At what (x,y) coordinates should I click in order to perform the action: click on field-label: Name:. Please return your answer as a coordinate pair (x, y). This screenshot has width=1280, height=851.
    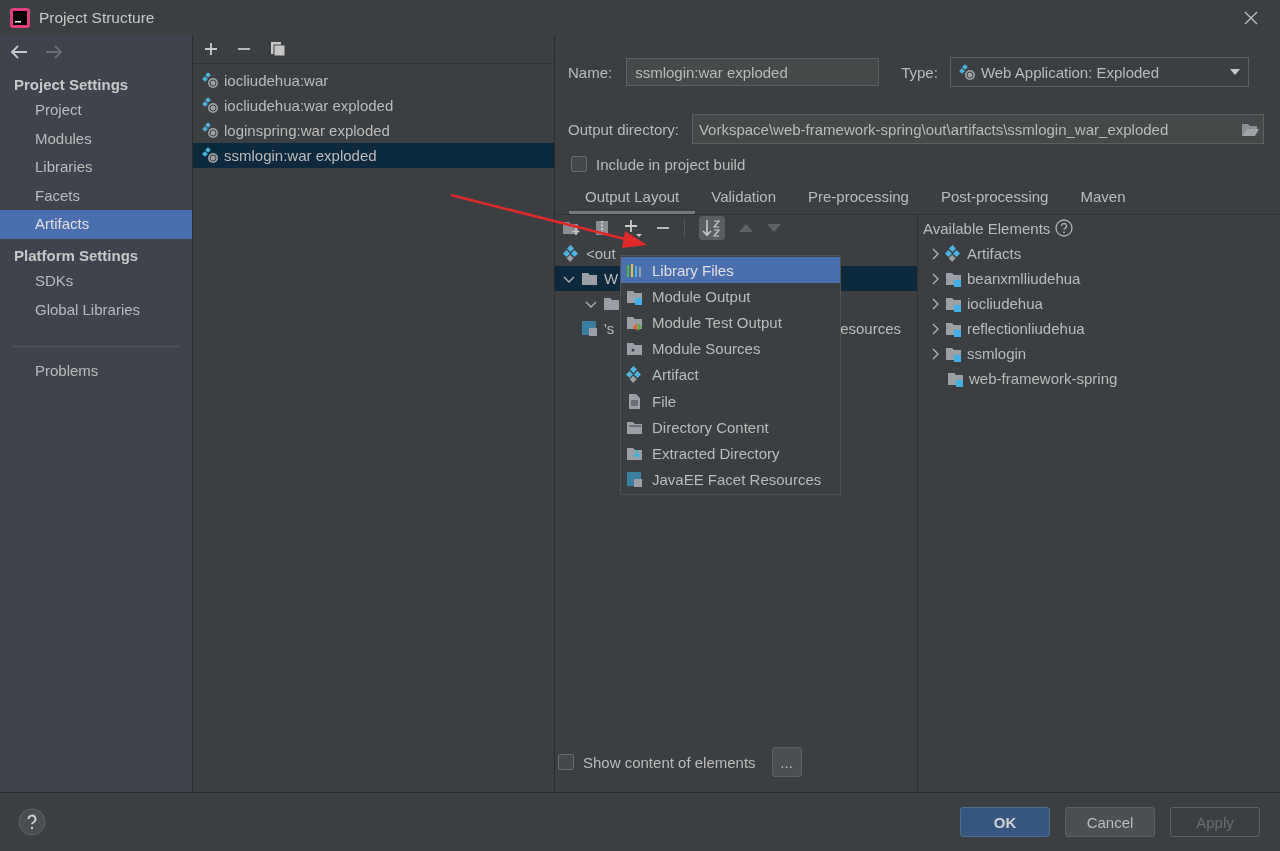
    Looking at the image, I should click on (590, 72).